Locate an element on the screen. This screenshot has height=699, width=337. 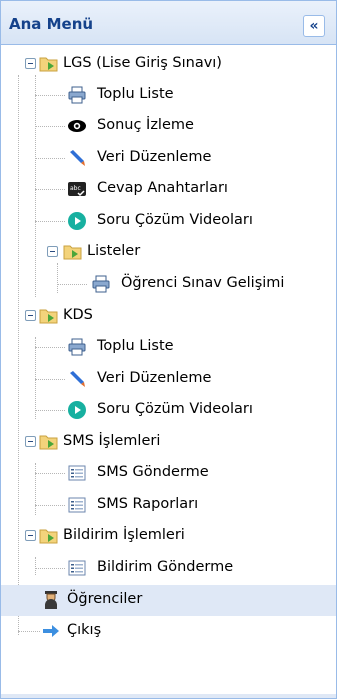
tree-node-label: KDS is located at coordinates (78, 315).